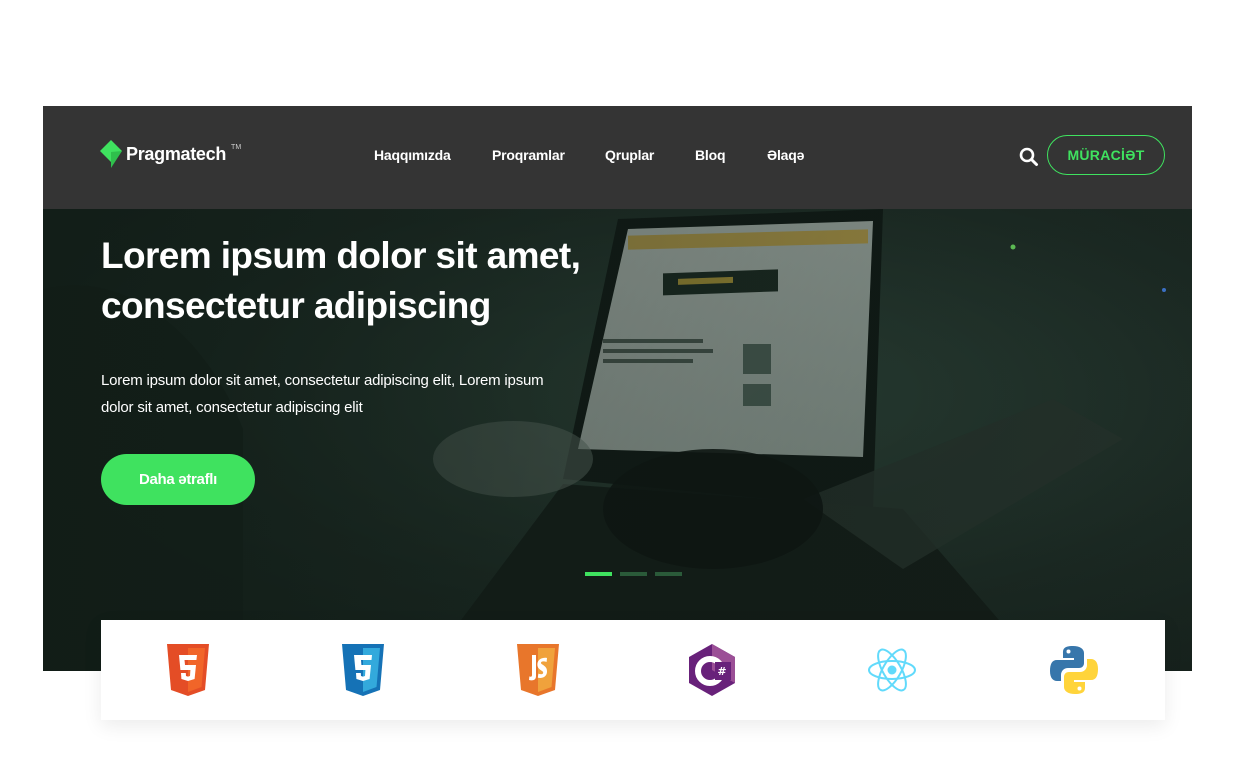 Image resolution: width=1242 pixels, height=777 pixels. What do you see at coordinates (650, 155) in the screenshot?
I see `nav-item-groups: Qruplar` at bounding box center [650, 155].